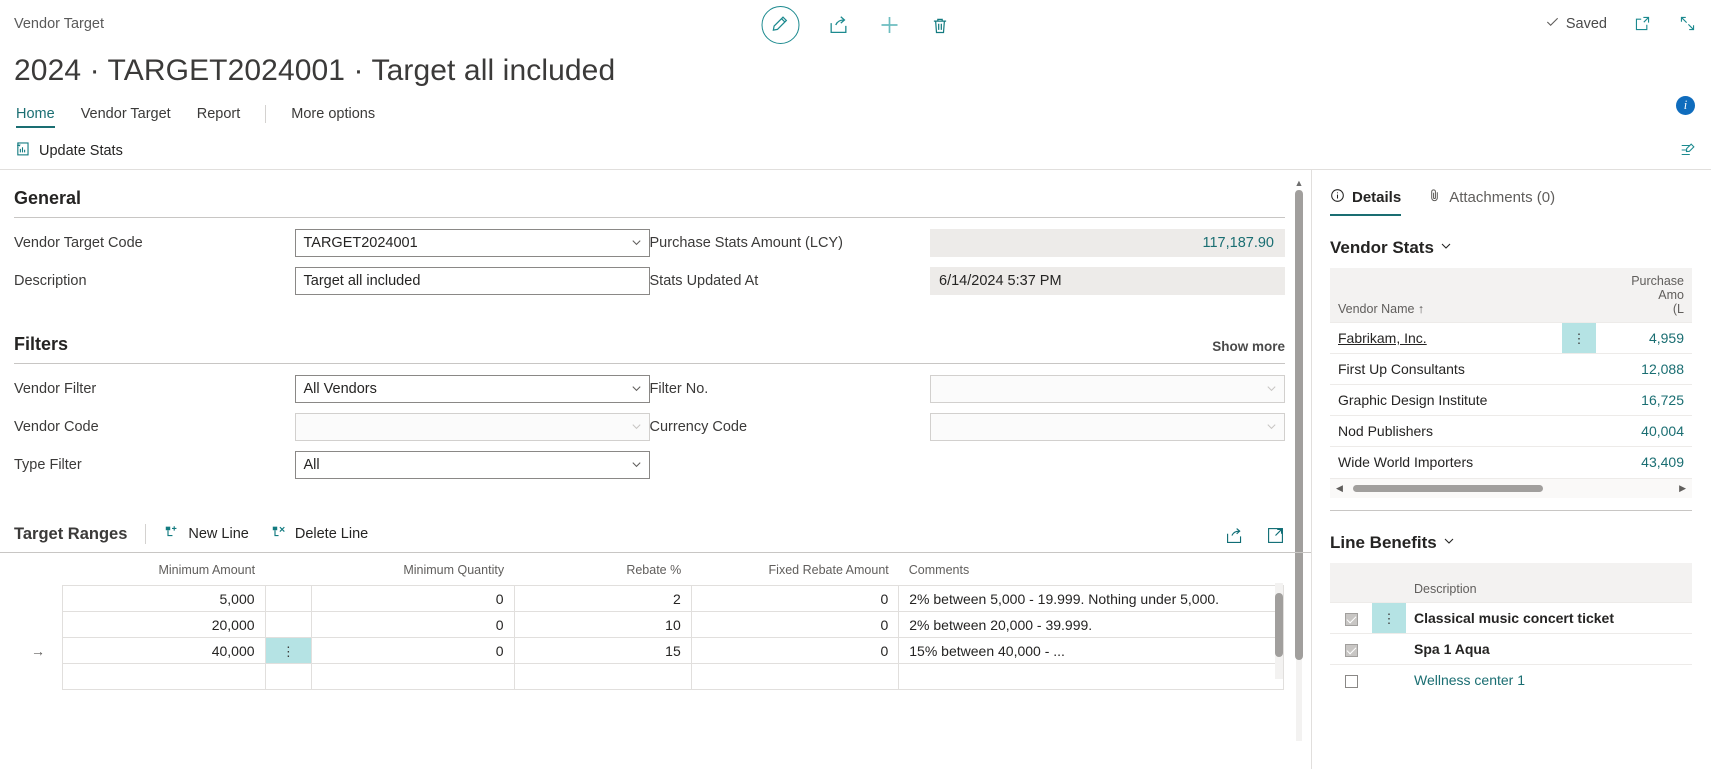 The image size is (1711, 770). Describe the element at coordinates (1644, 462) in the screenshot. I see `cell-purchase-amount: 43,409` at that location.